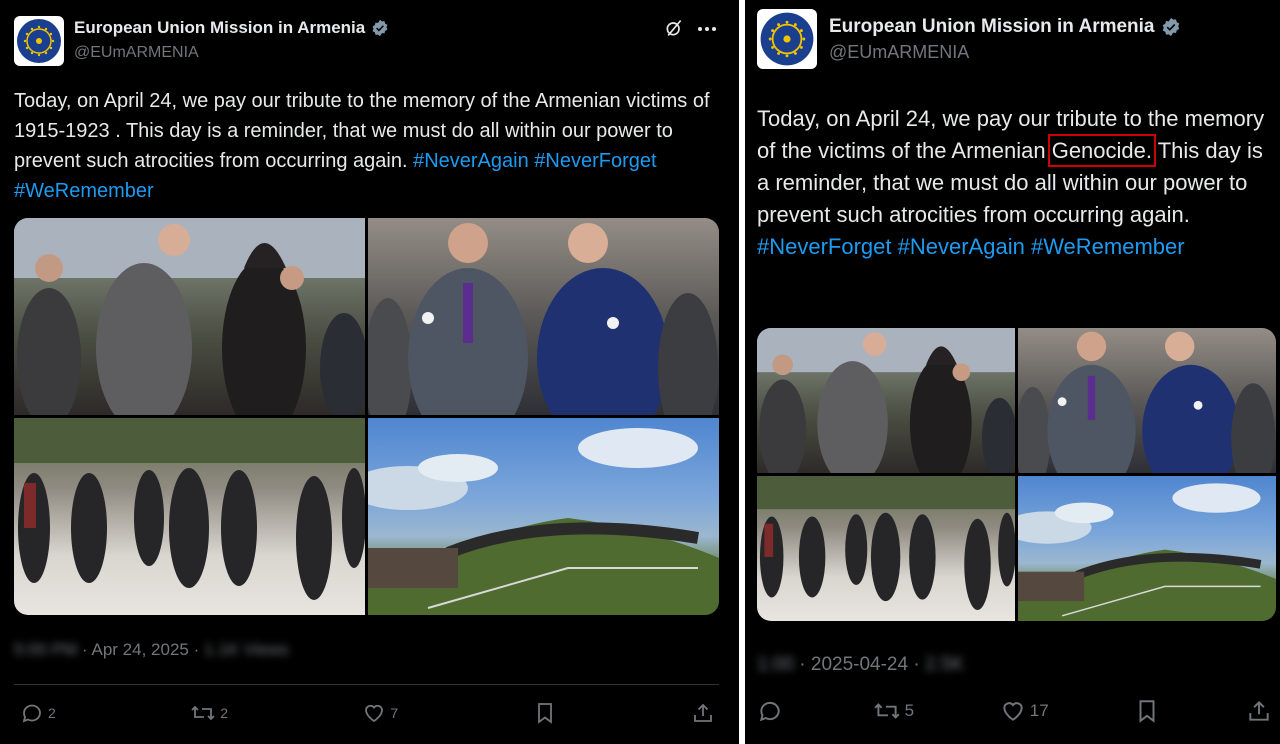 The image size is (1280, 744). I want to click on more-options-icon, so click(707, 29).